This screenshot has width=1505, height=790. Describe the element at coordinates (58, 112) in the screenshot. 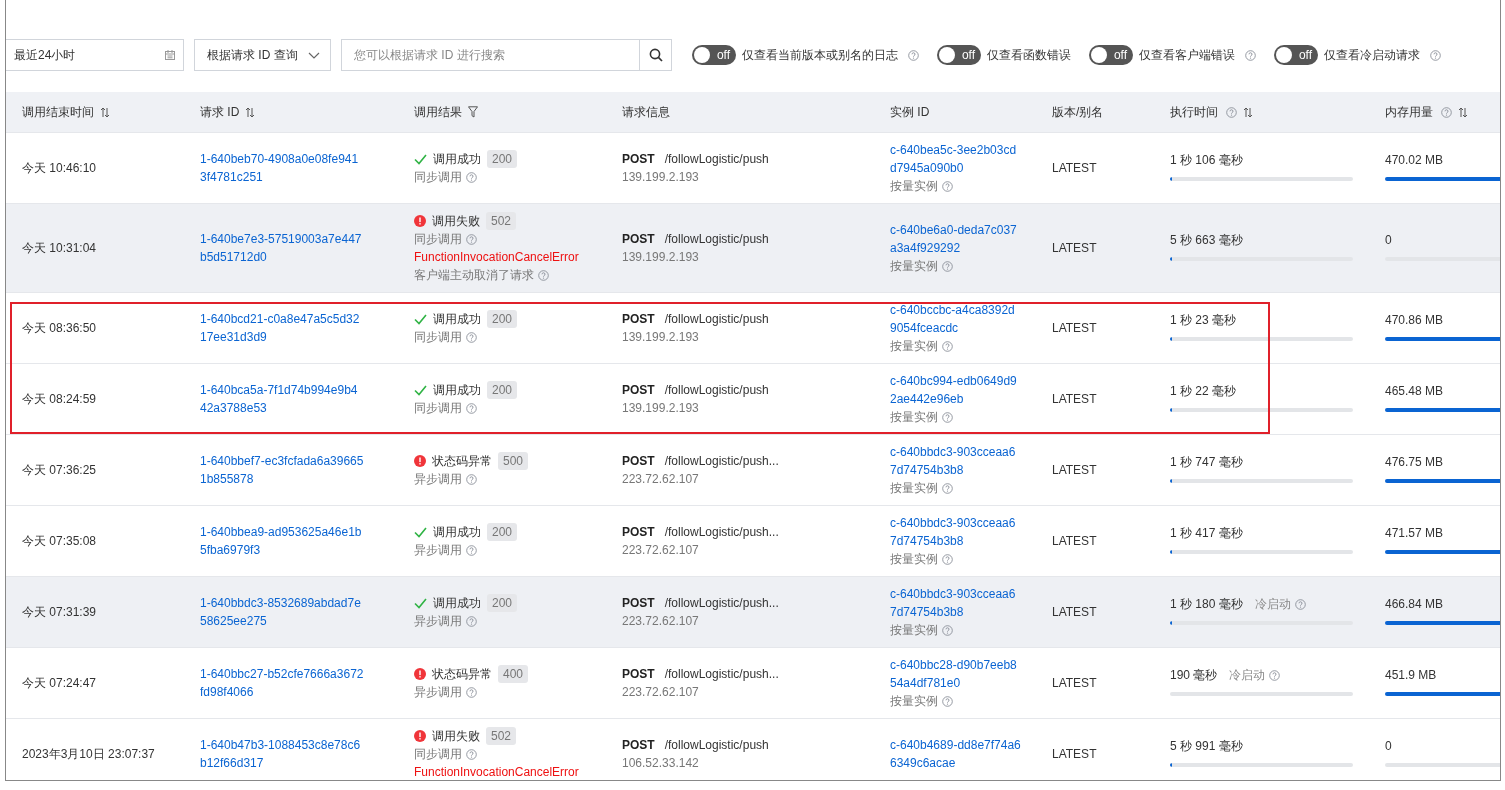

I see `column-header: 调用结束时间` at that location.